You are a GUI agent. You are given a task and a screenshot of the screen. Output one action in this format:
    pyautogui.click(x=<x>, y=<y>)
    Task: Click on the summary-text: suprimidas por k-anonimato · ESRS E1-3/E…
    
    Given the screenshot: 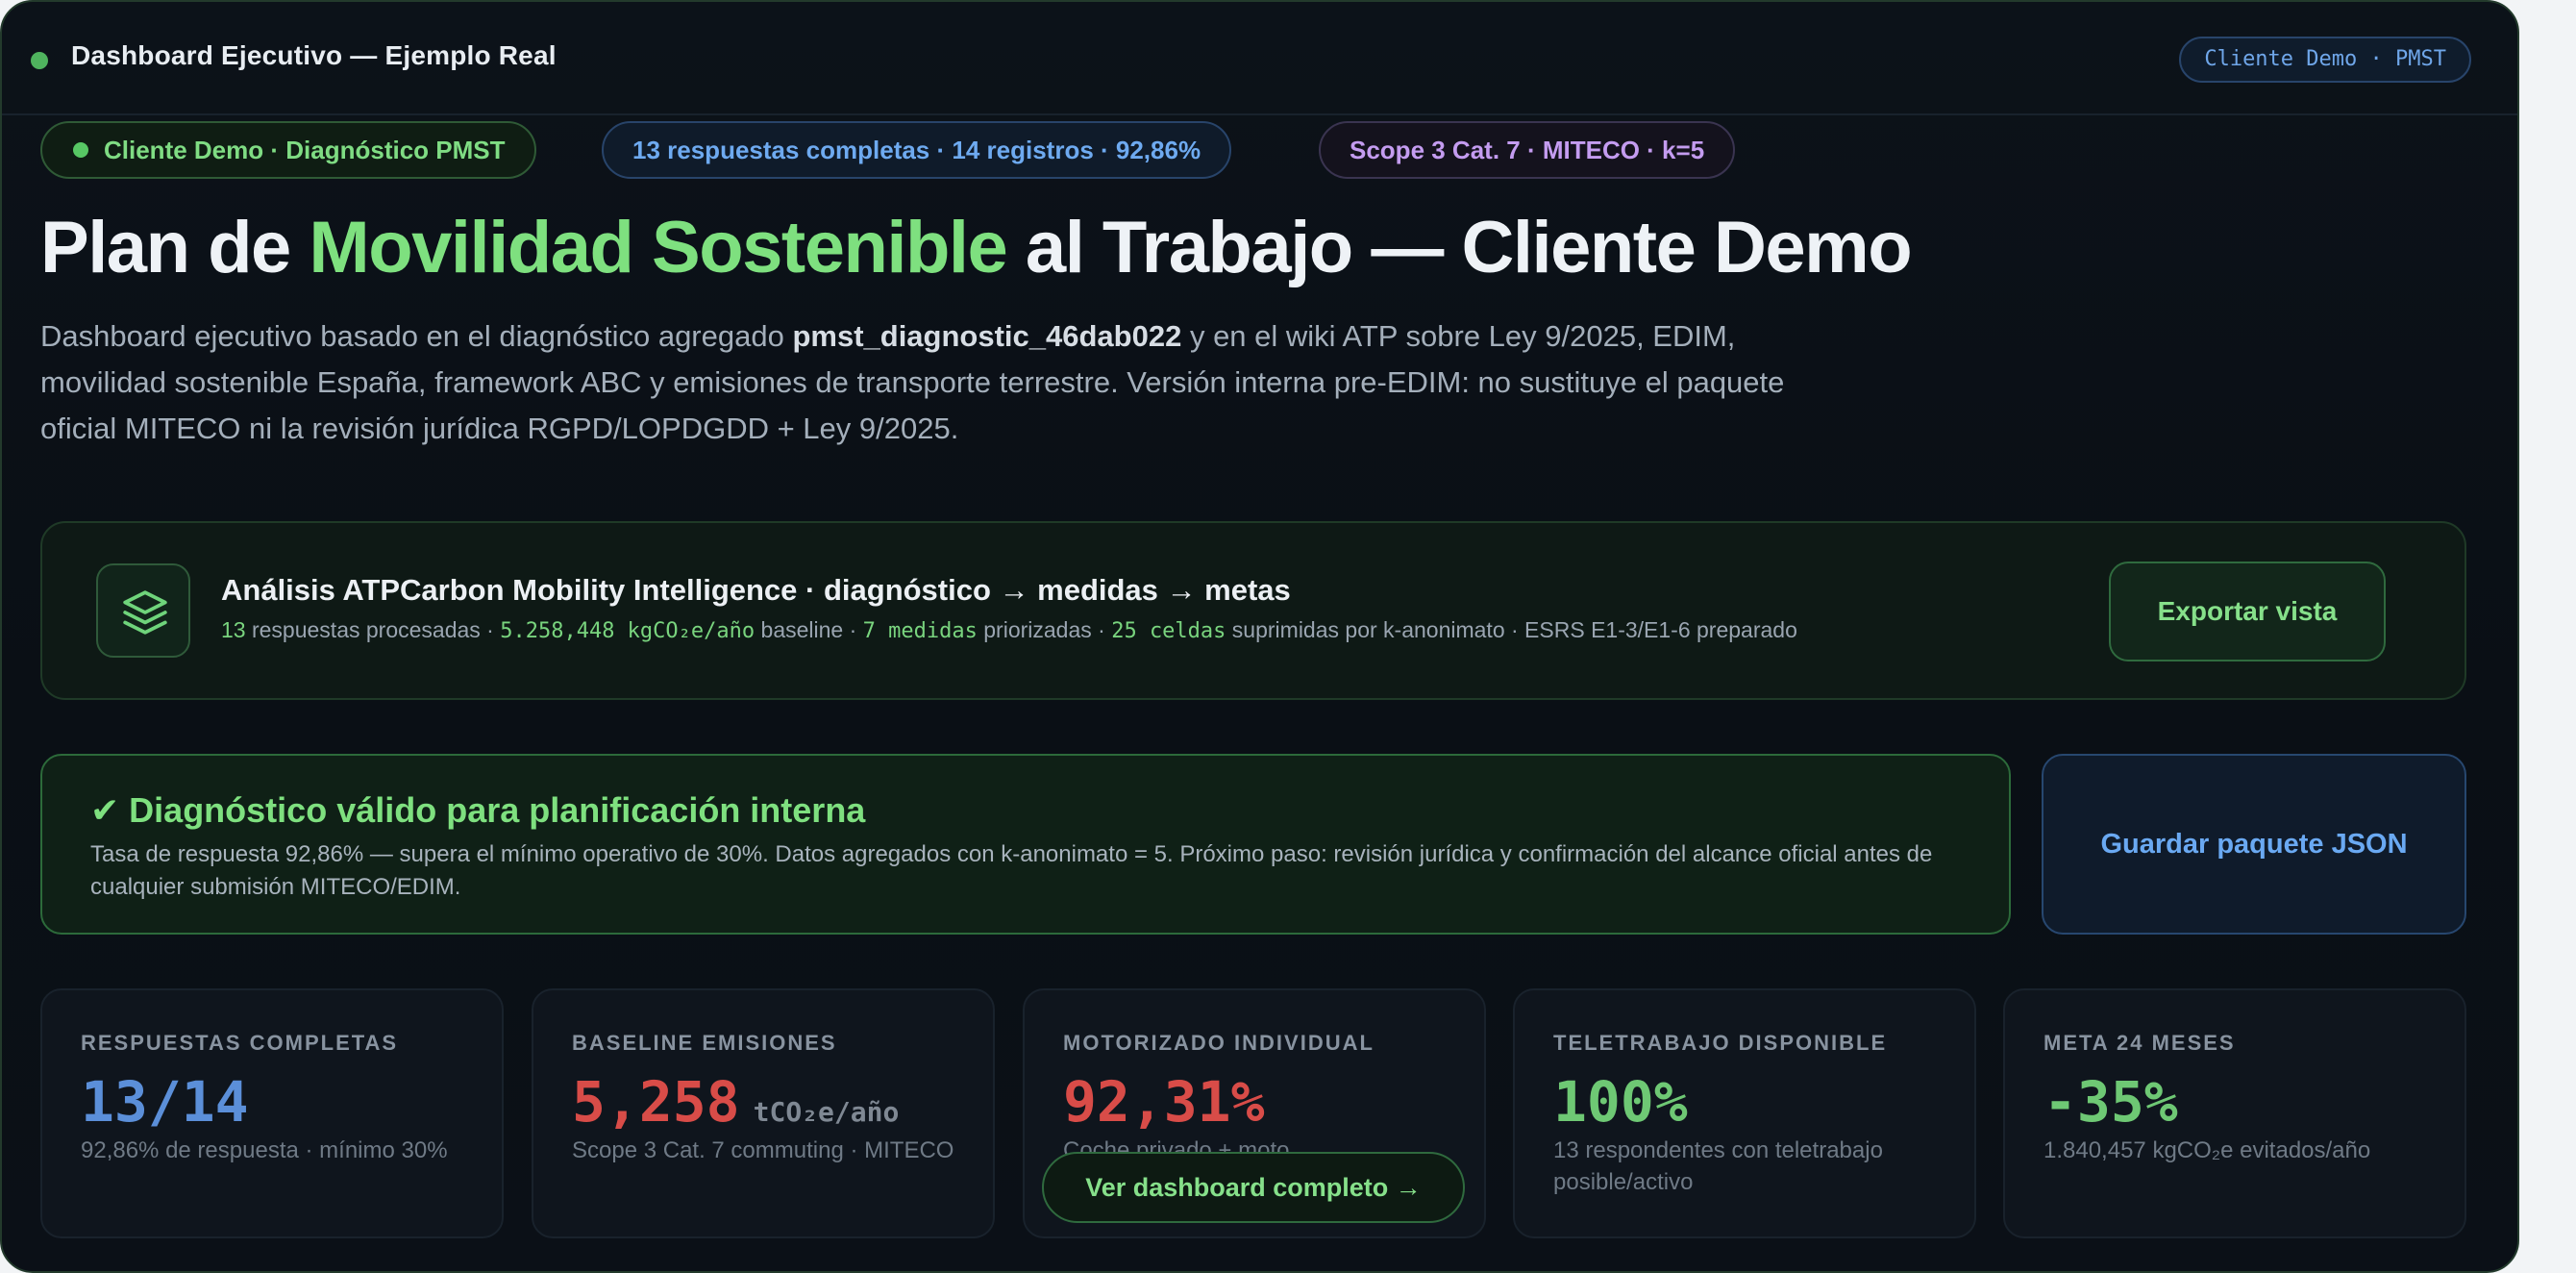 What is the action you would take?
    pyautogui.click(x=1511, y=629)
    